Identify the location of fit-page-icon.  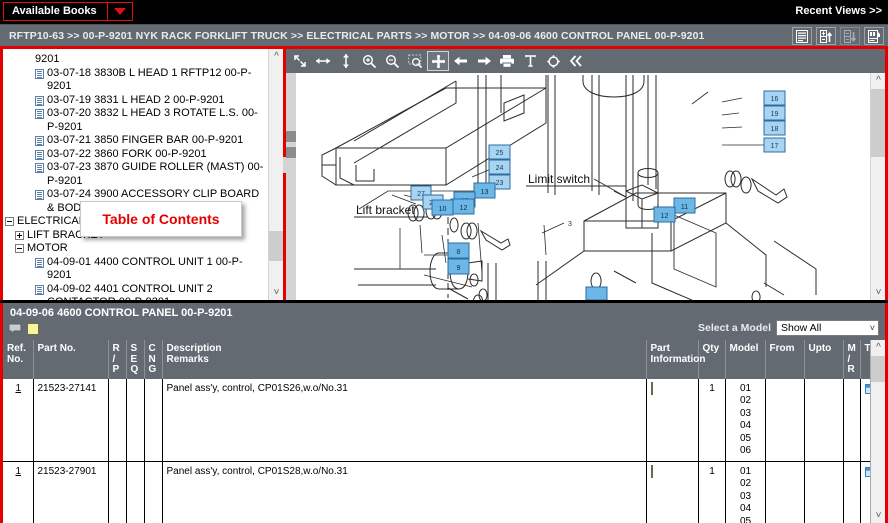
(300, 61).